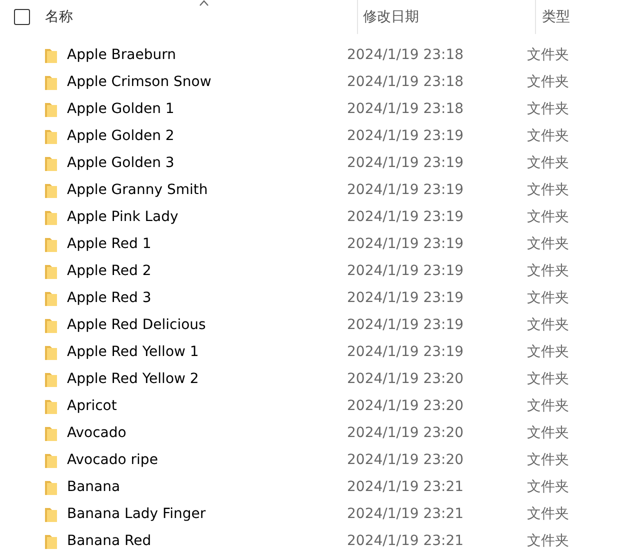  Describe the element at coordinates (207, 406) in the screenshot. I see `file-name: Apricot` at that location.